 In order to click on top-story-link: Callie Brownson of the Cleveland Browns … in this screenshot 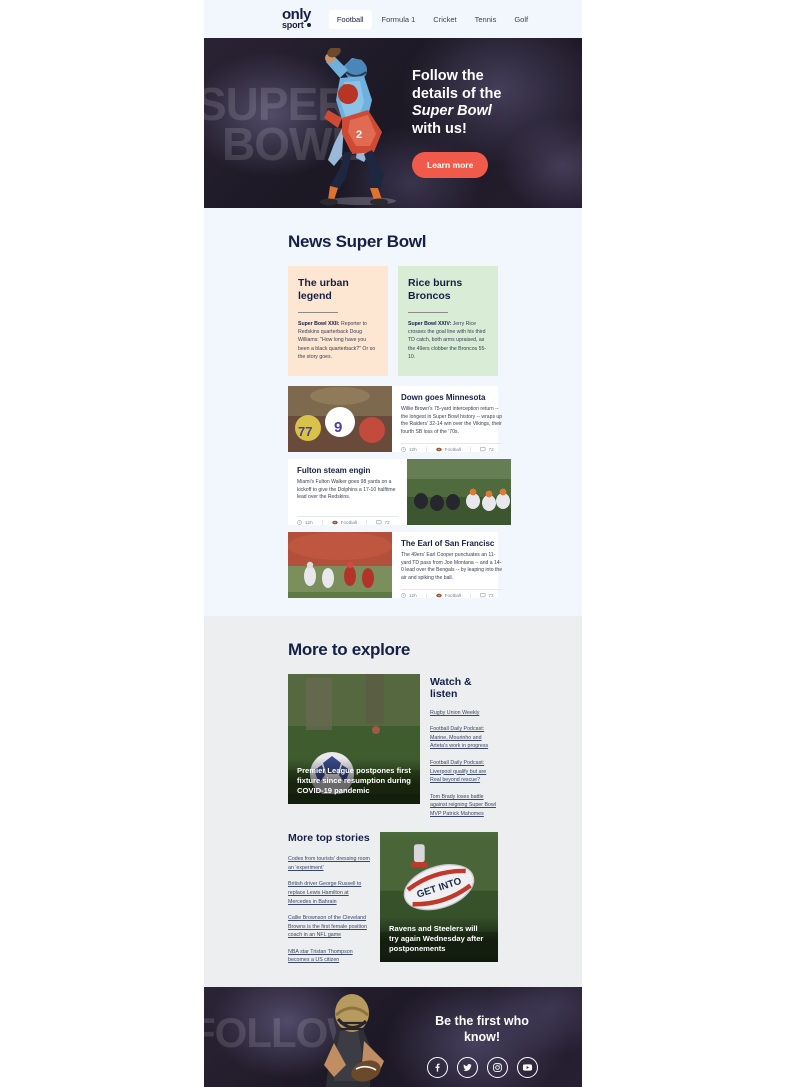, I will do `click(329, 927)`.